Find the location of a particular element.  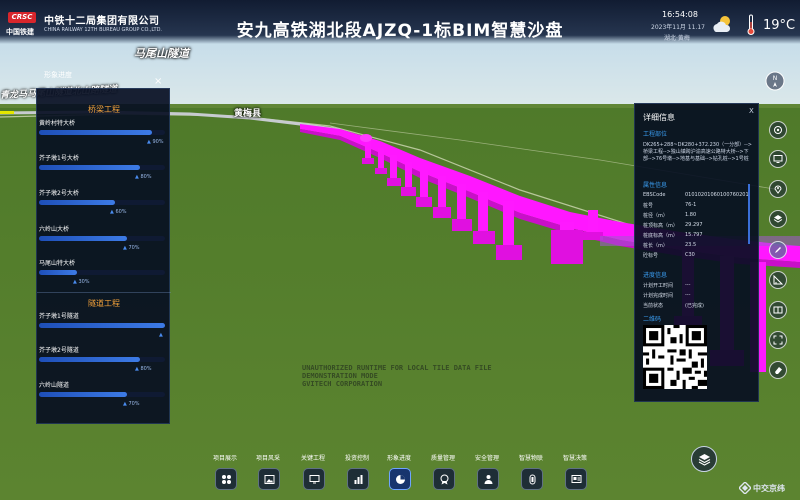

location-tool-button is located at coordinates (778, 189).